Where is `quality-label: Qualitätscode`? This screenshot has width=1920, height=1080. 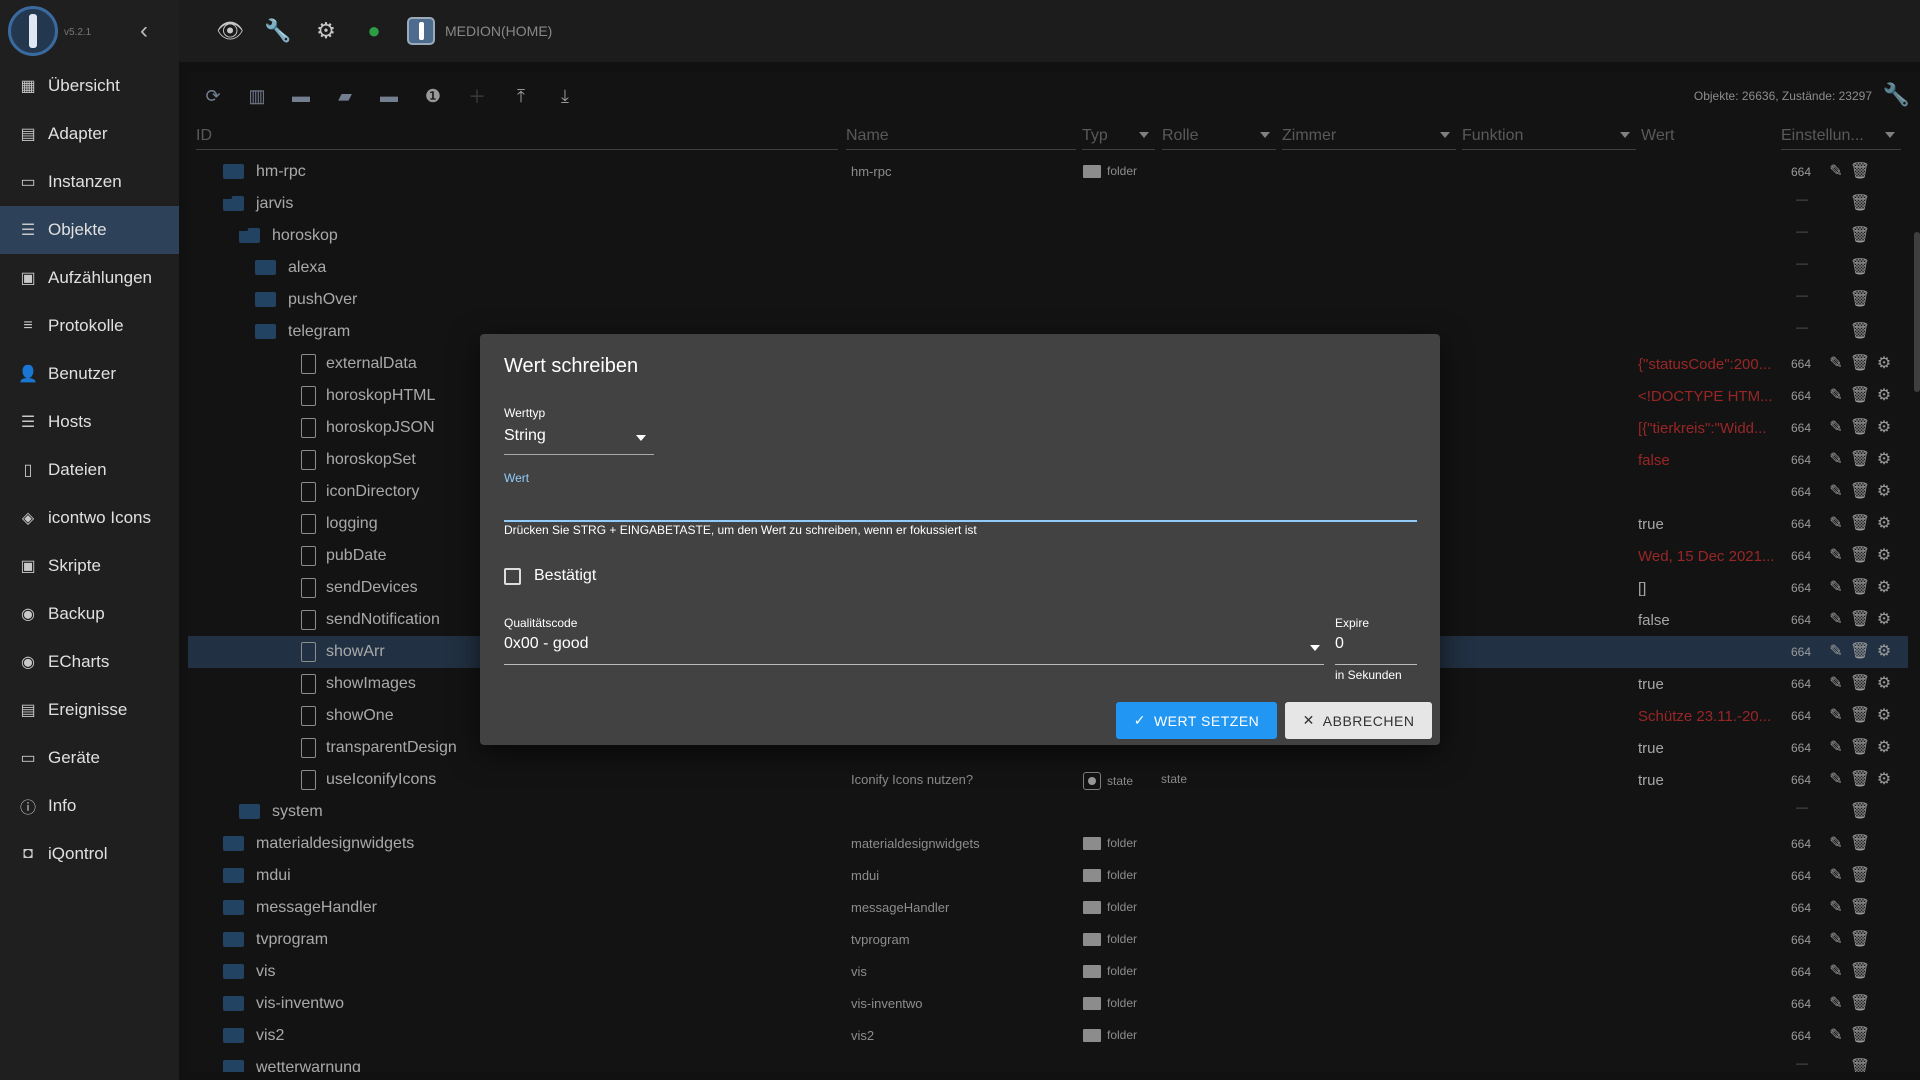
quality-label: Qualitätscode is located at coordinates (541, 623).